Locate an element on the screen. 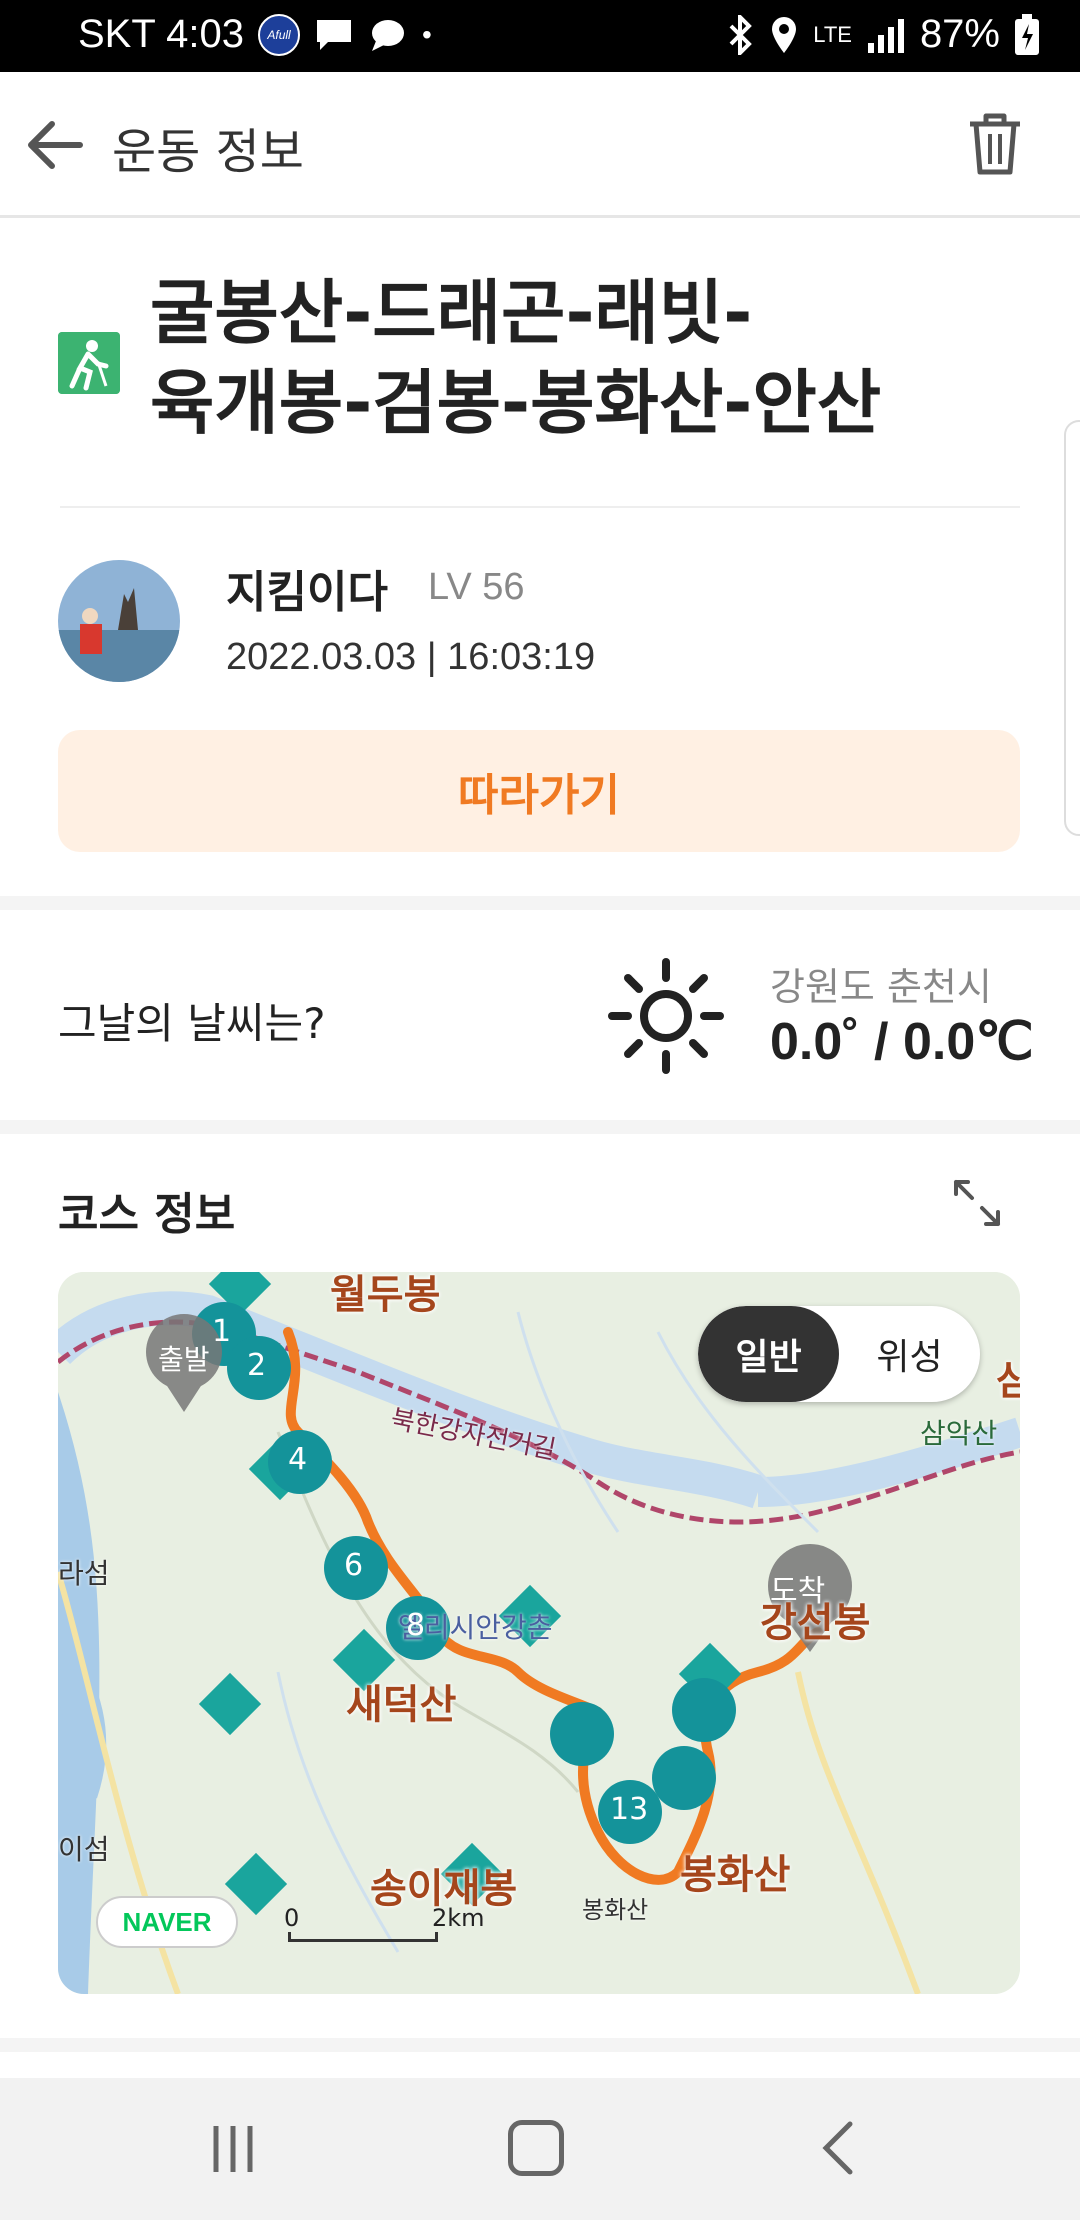 Image resolution: width=1080 pixels, height=2220 pixels. course-title: 코스 정보 is located at coordinates (147, 1214).